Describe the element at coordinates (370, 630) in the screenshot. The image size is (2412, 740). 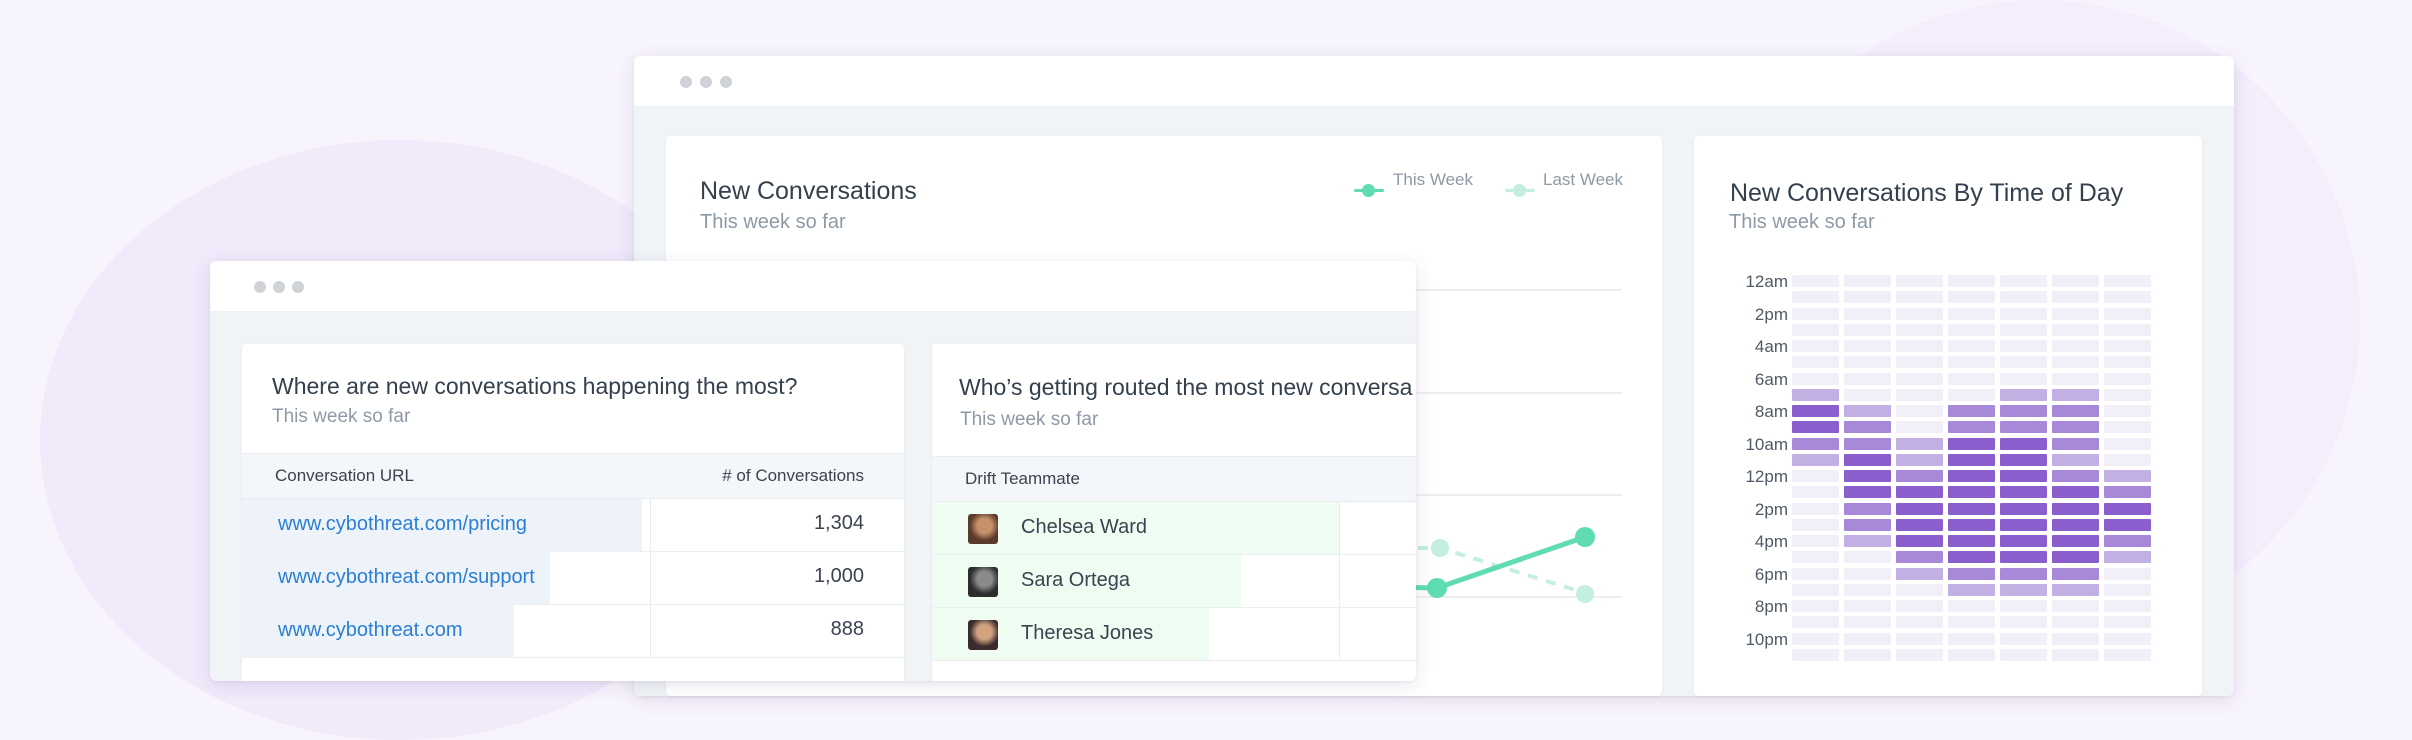
I see `conversation-url-link: www.cybothreat.com` at that location.